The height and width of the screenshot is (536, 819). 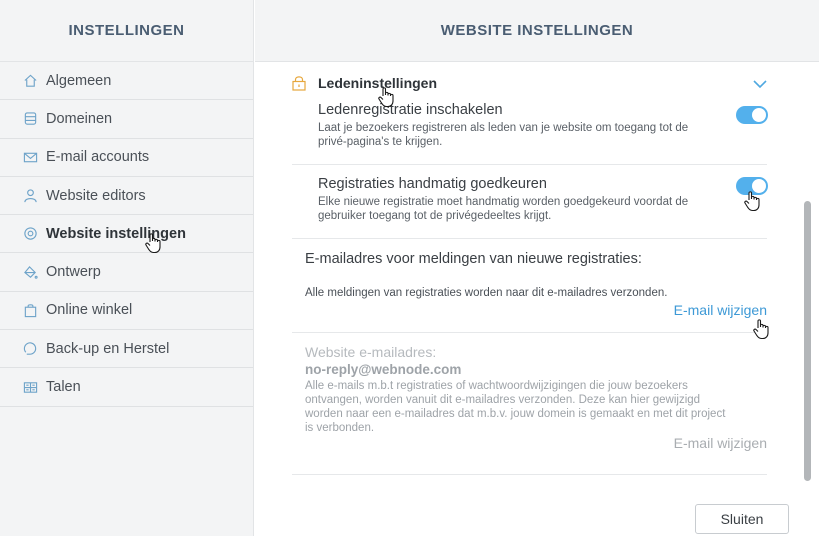 I want to click on sidebar-item-talen: Talen, so click(x=126, y=387).